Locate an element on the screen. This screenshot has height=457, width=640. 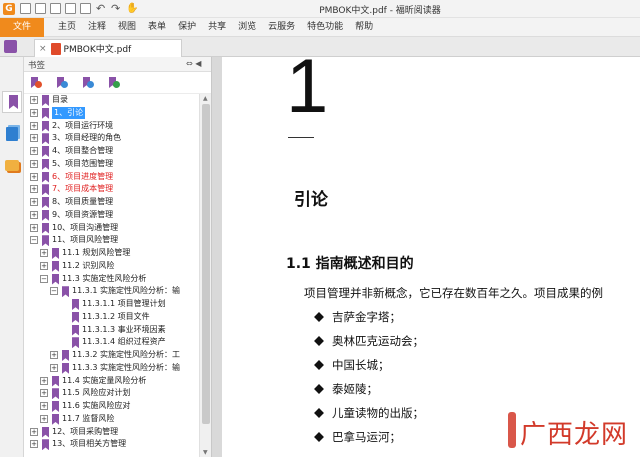
bookmark-item: +7、项目成本管理 is located at coordinates (111, 189).